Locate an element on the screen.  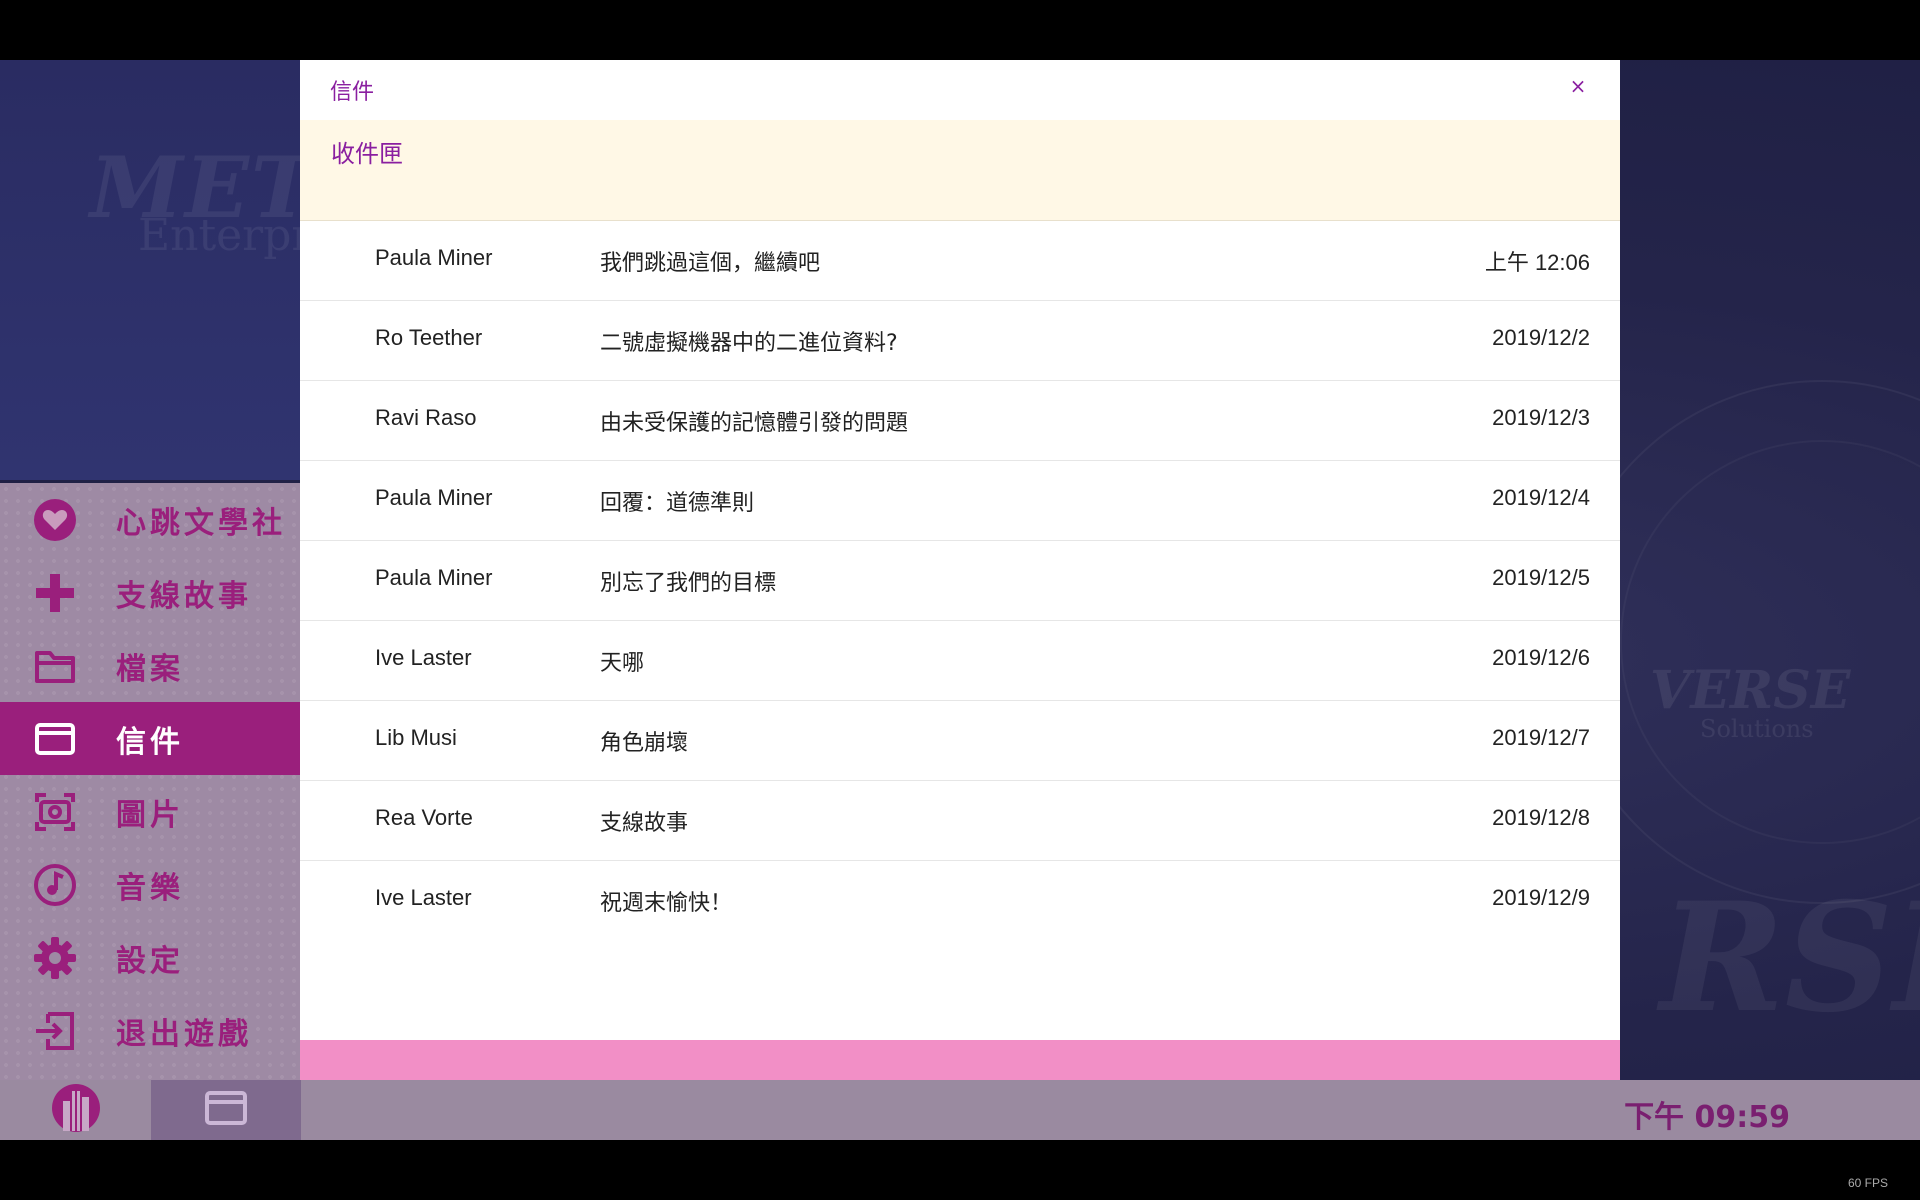
mail-date: 2019/12/3 is located at coordinates (1541, 417).